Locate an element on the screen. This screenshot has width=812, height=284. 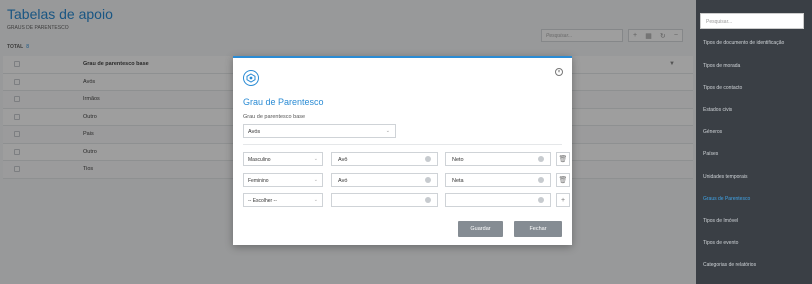
sidebar-item-address-types: Tipos de morada is located at coordinates (721, 66).